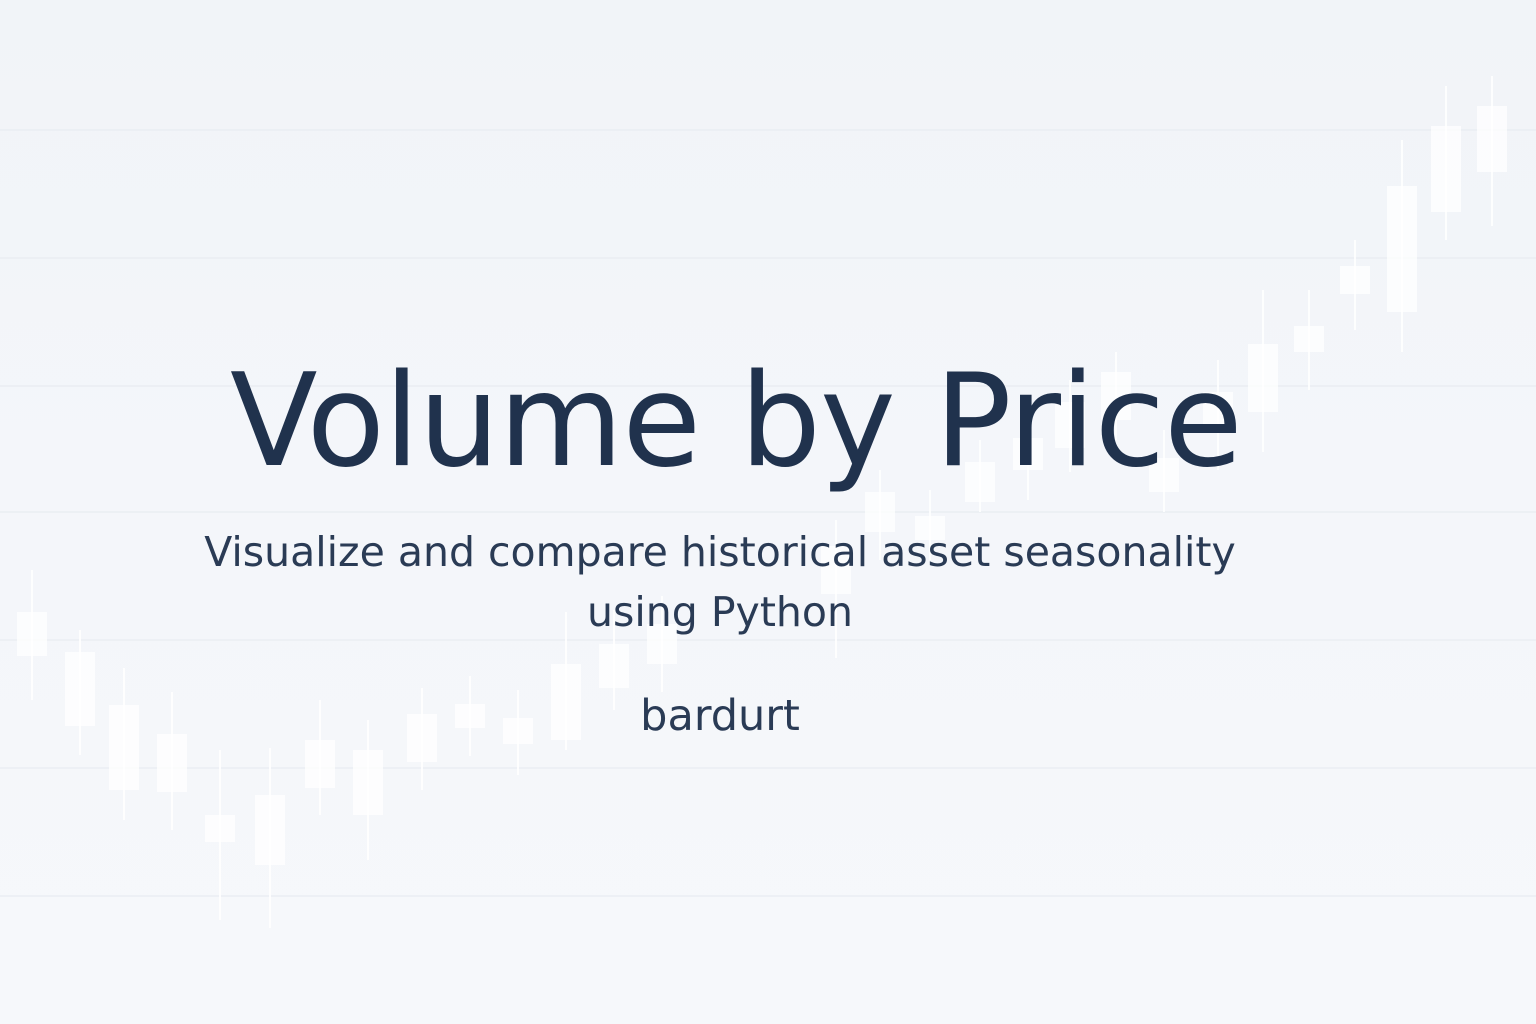  Describe the element at coordinates (736, 421) in the screenshot. I see `page-title: Volume by Price` at that location.